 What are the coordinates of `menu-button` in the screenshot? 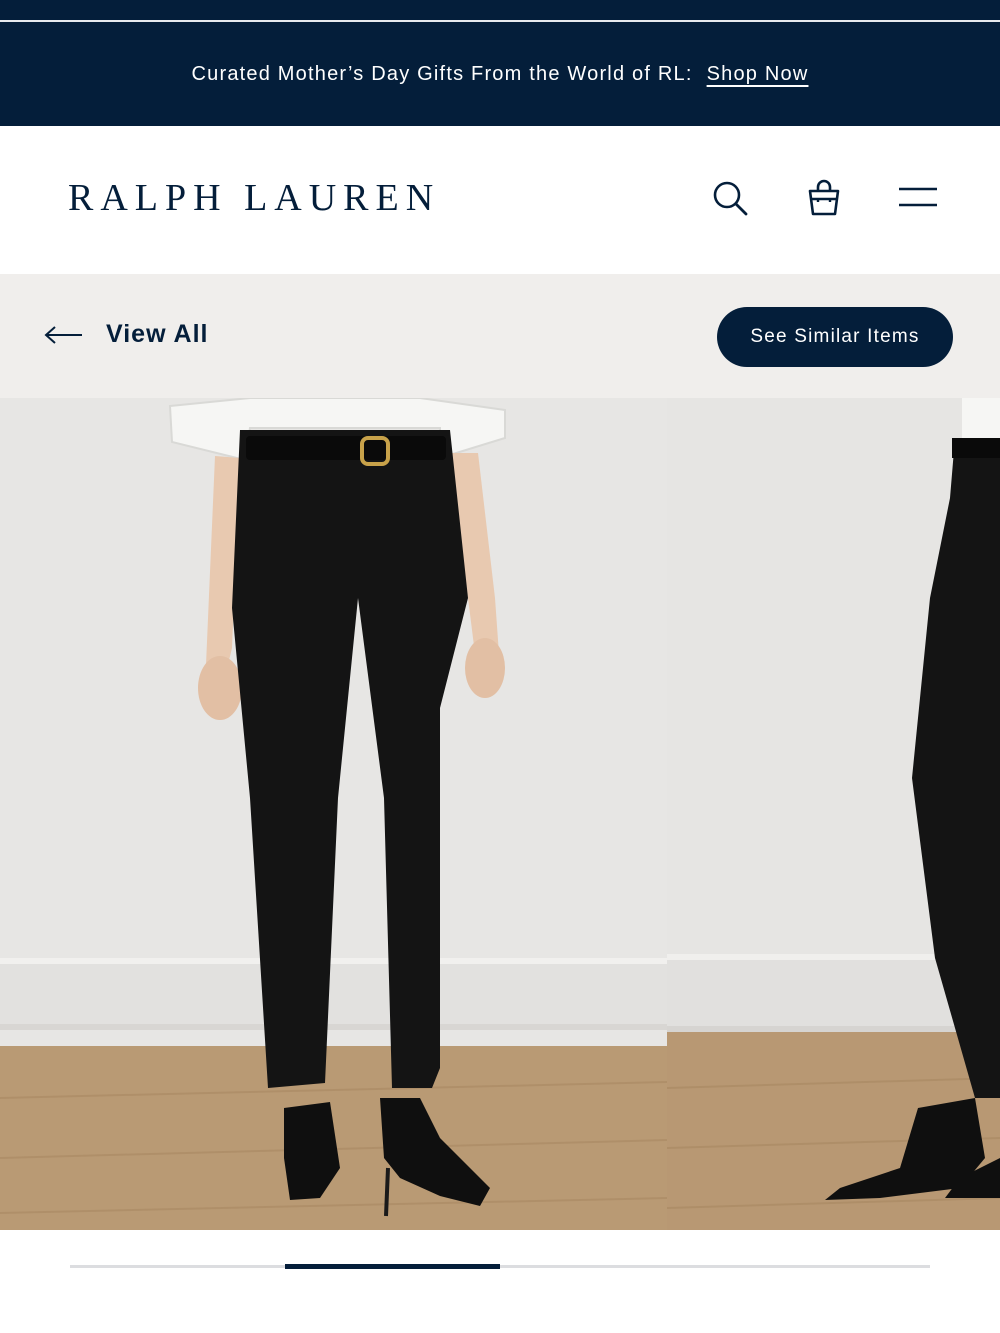 It's located at (918, 198).